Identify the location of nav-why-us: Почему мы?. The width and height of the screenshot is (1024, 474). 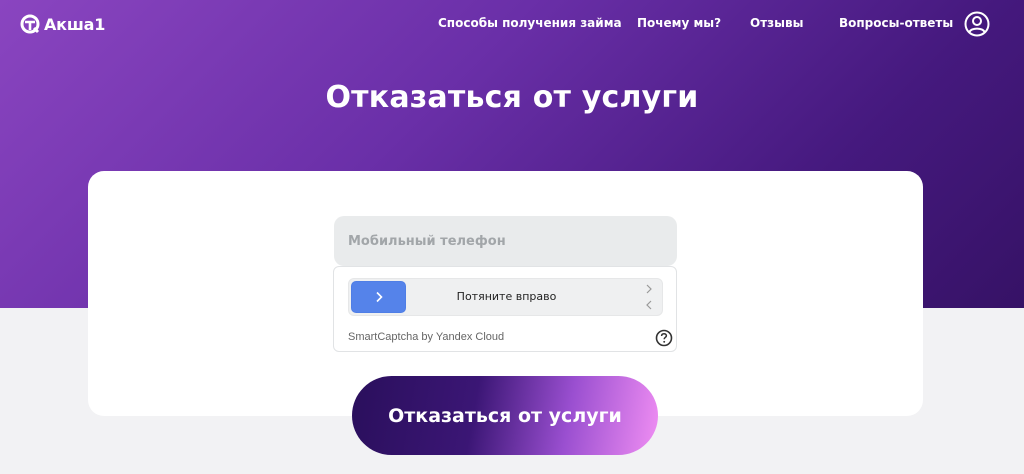
(679, 24).